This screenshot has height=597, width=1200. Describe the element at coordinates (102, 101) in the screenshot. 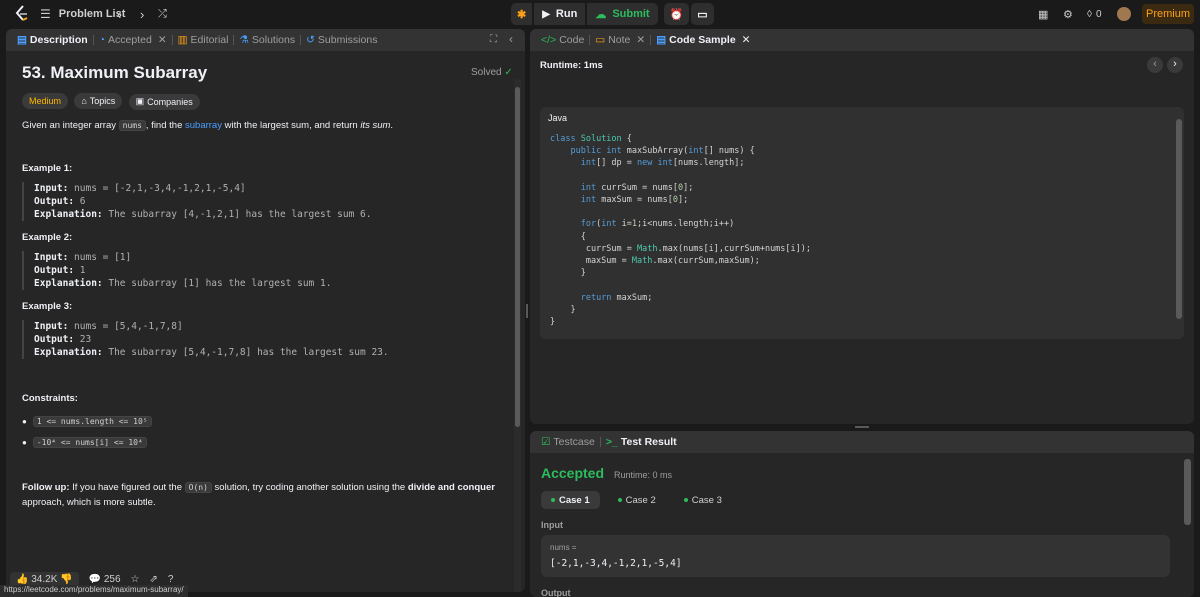

I see `topics-label: Topics` at that location.